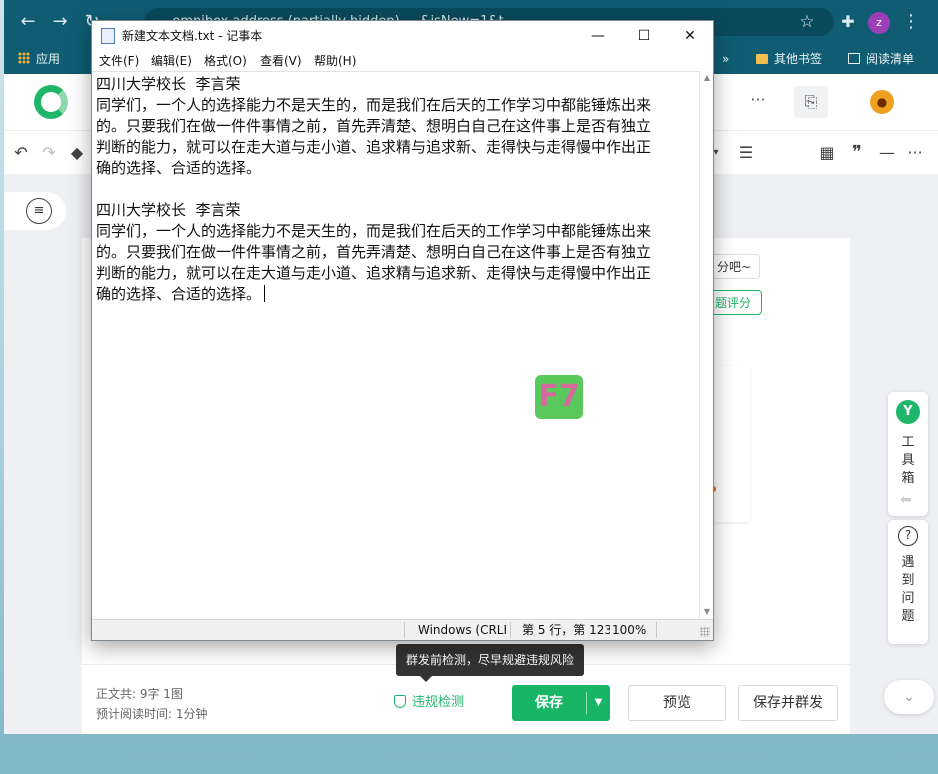 The image size is (938, 774). I want to click on help-char: 遇, so click(908, 562).